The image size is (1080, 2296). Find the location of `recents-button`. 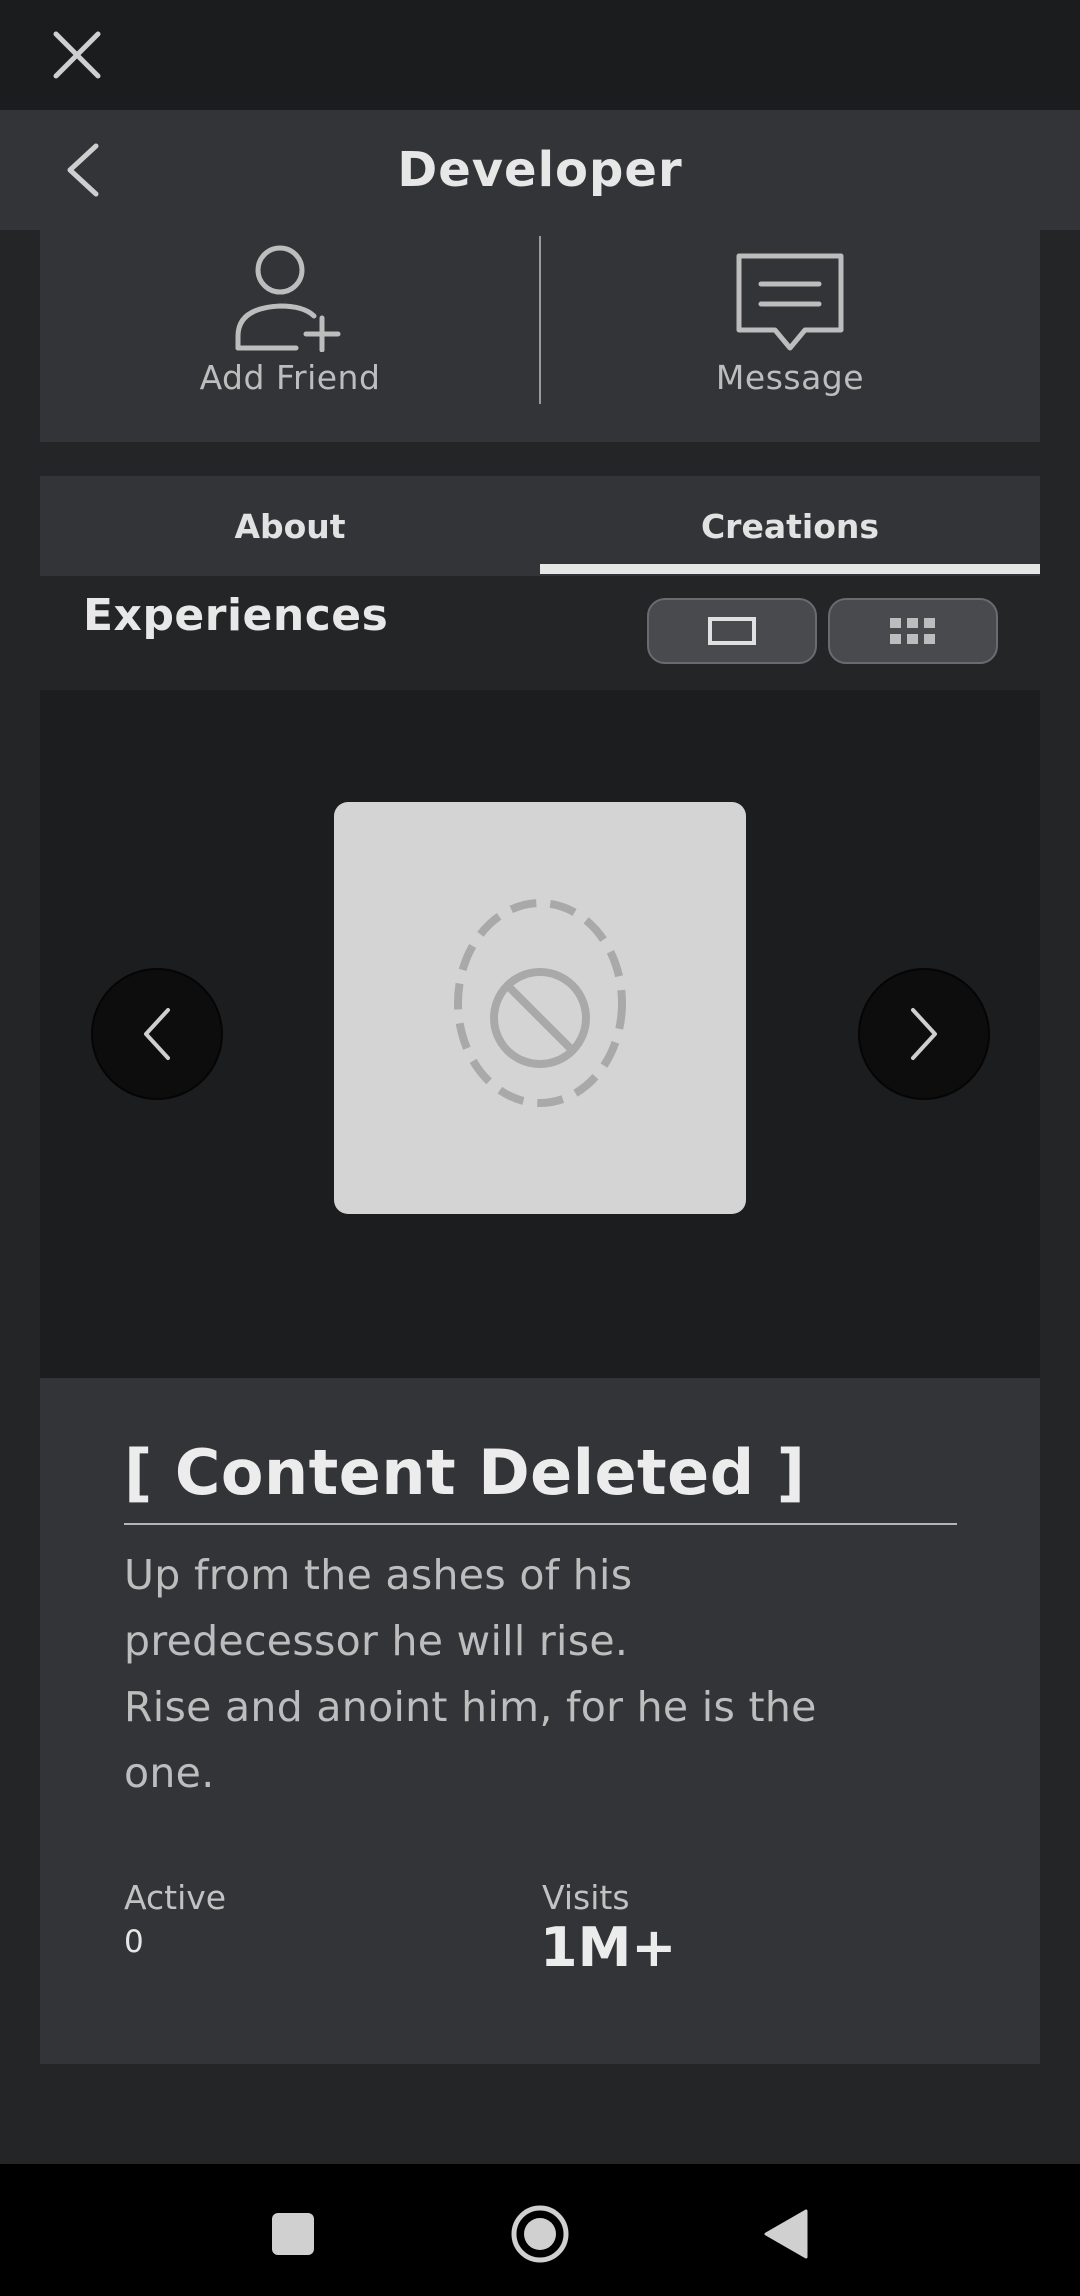

recents-button is located at coordinates (293, 2234).